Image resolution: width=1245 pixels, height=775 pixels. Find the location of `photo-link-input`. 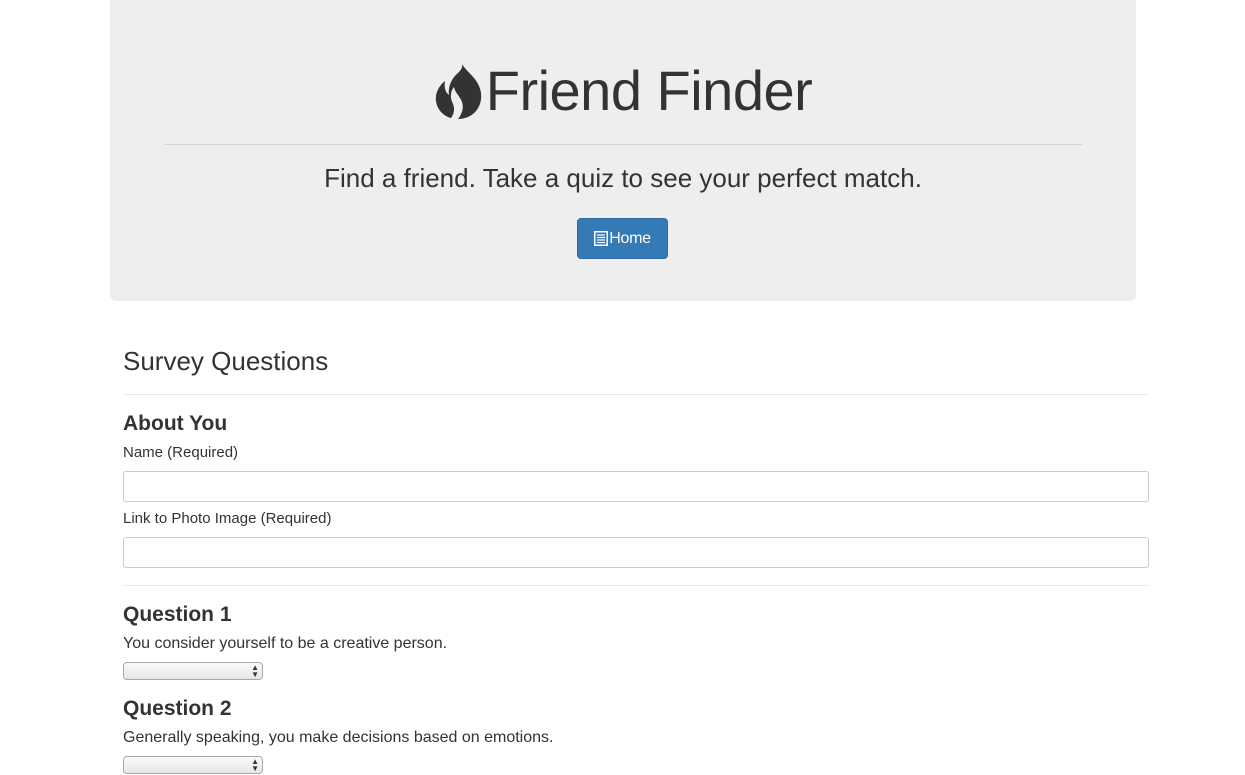

photo-link-input is located at coordinates (636, 552).